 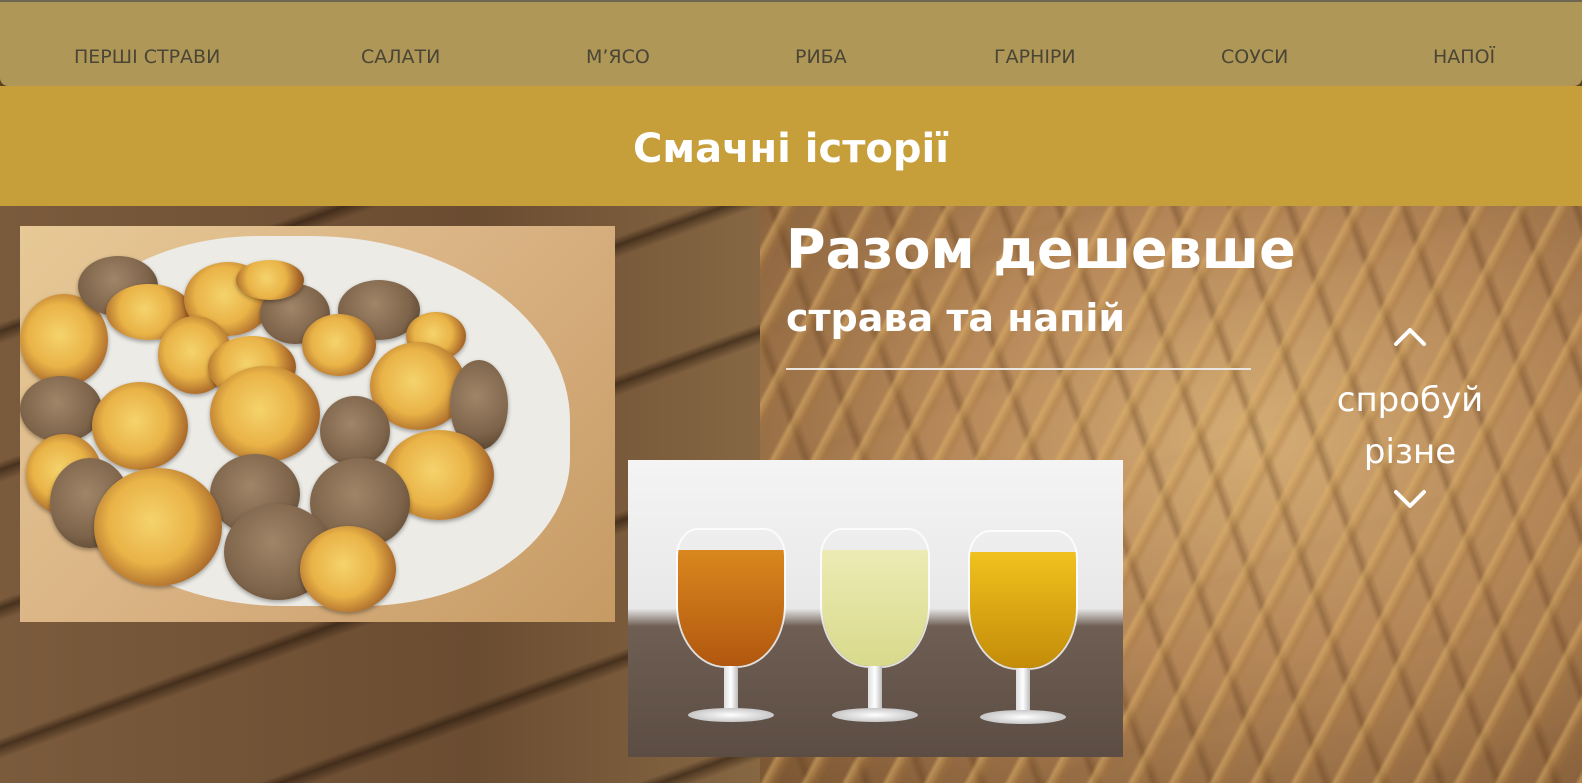 What do you see at coordinates (1410, 499) in the screenshot?
I see `chevron-down-icon` at bounding box center [1410, 499].